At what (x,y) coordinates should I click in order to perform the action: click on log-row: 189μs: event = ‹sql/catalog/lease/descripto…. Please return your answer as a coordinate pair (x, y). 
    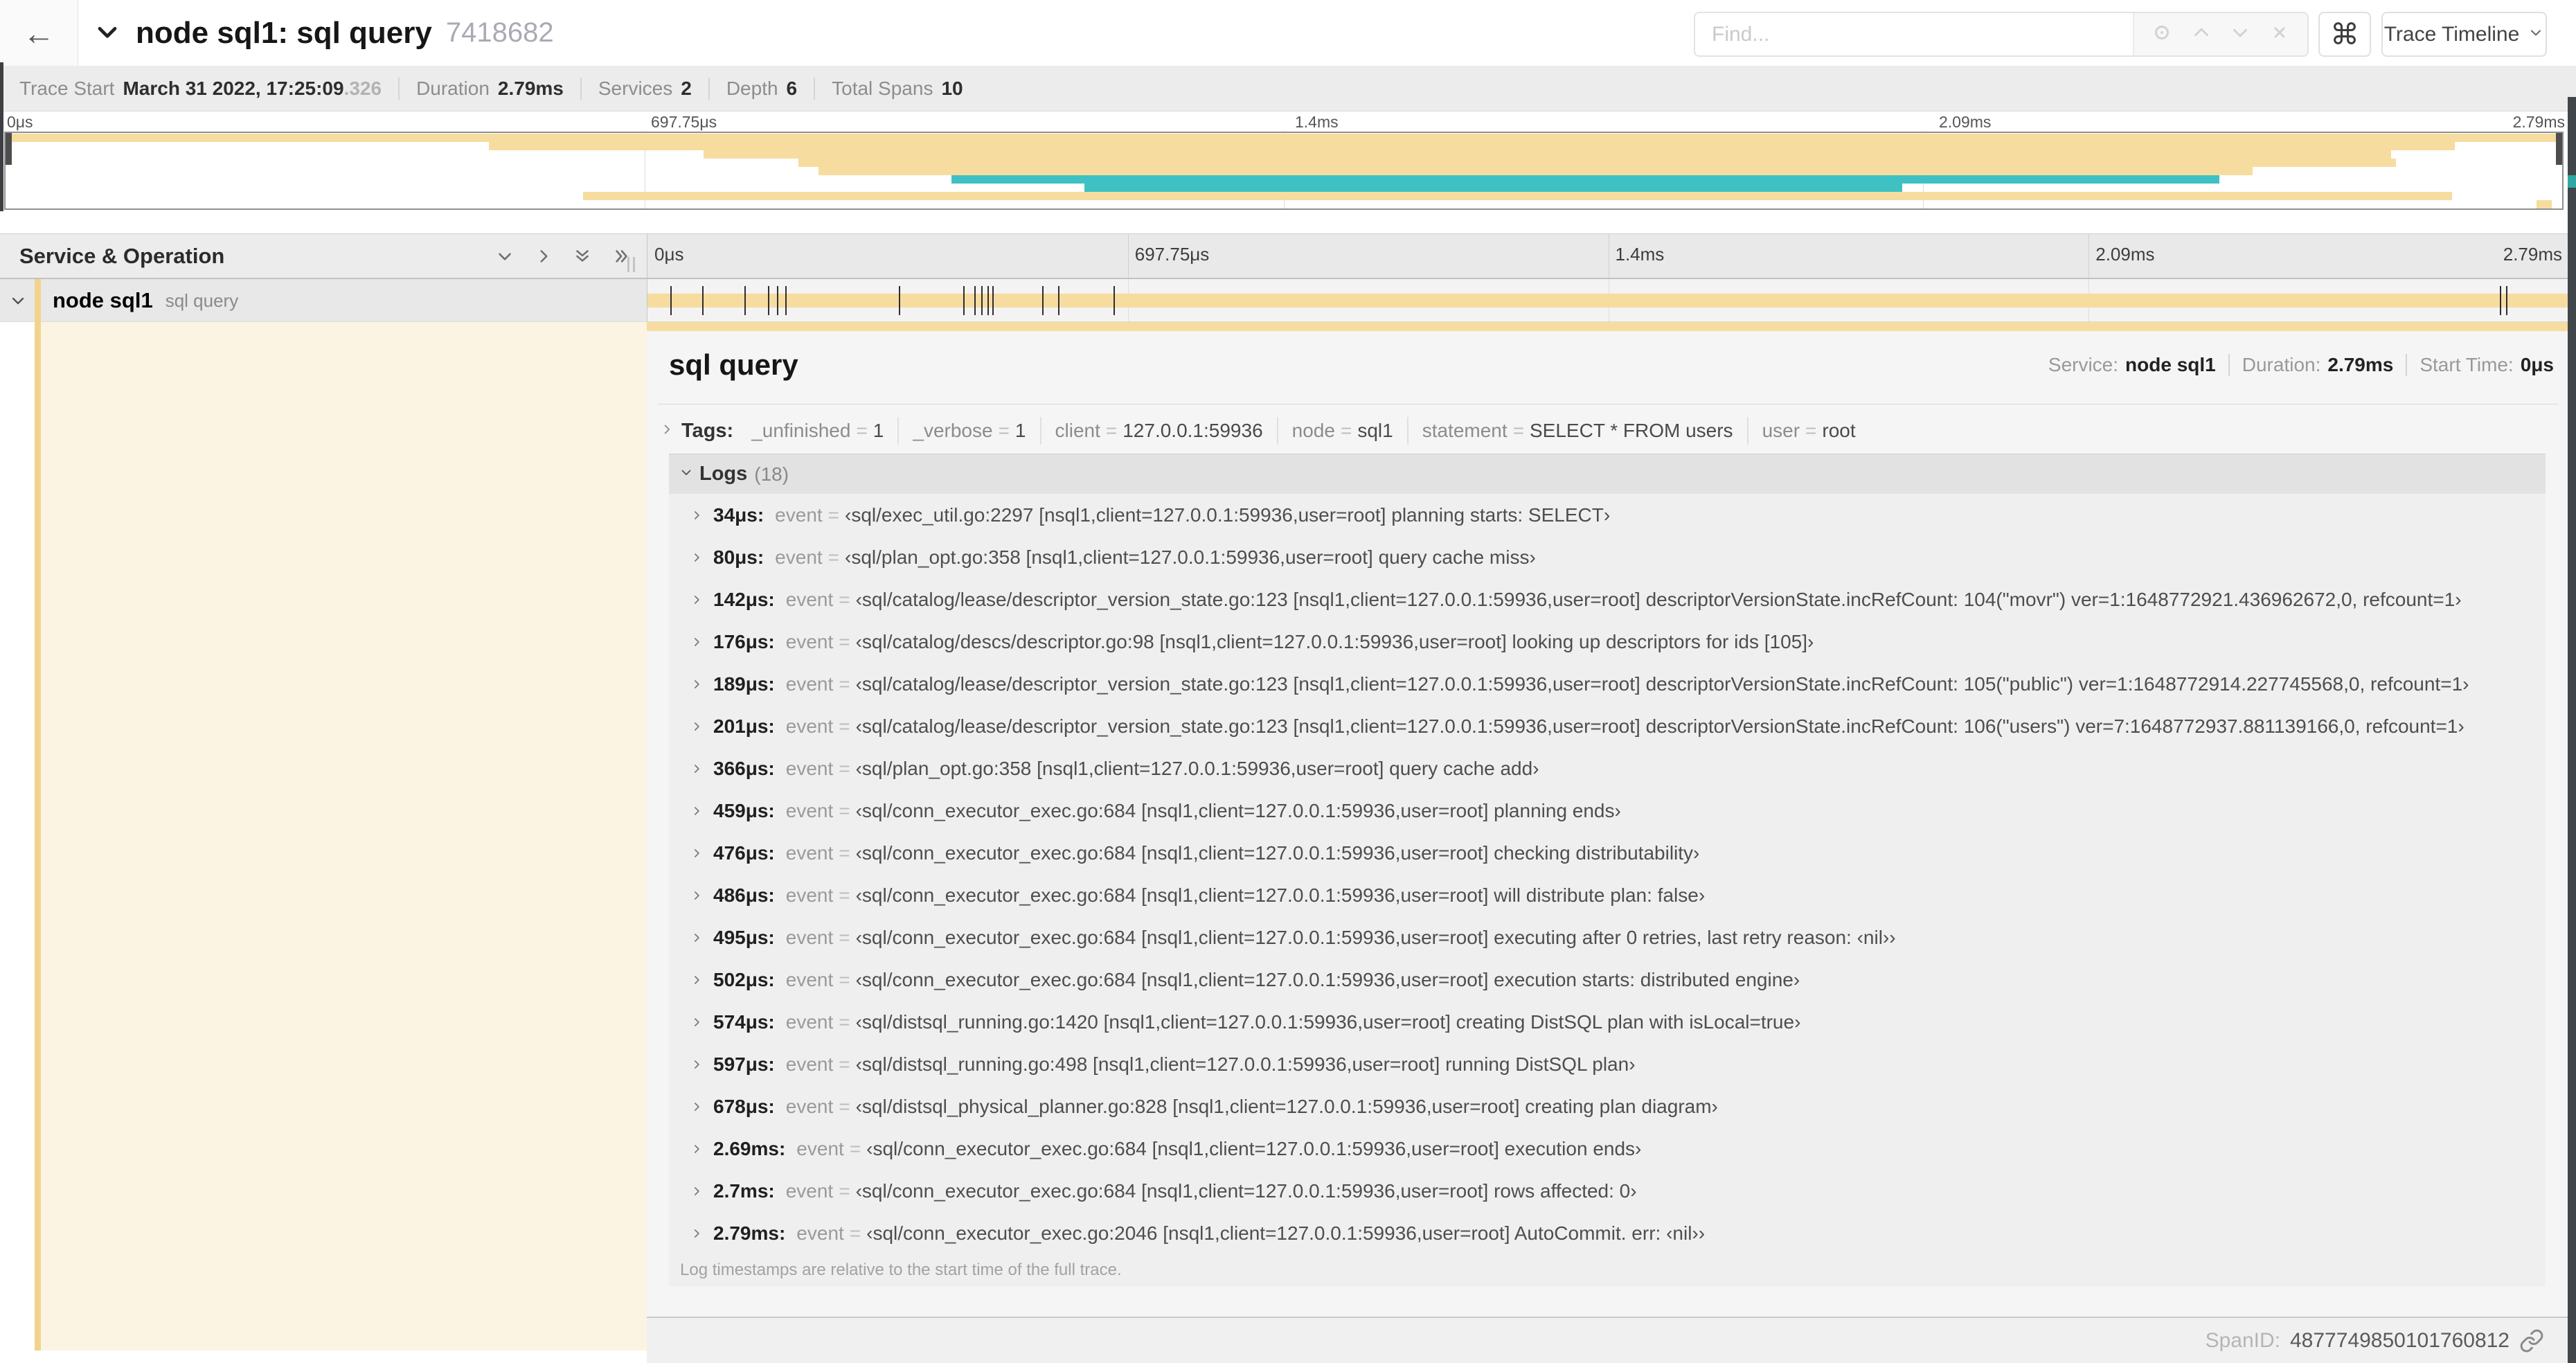
    Looking at the image, I should click on (1608, 684).